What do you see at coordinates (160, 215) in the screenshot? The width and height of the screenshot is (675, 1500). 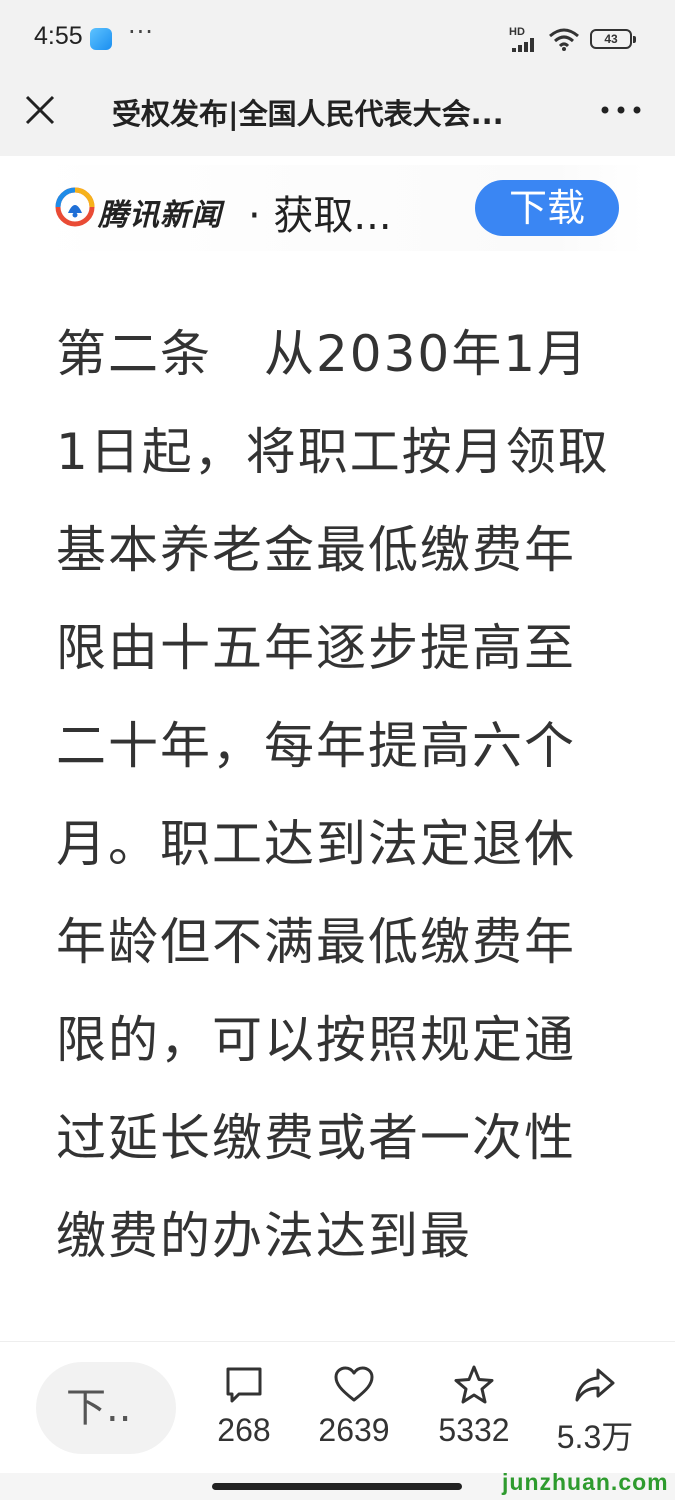 I see `brand-name: 腾讯新闻` at bounding box center [160, 215].